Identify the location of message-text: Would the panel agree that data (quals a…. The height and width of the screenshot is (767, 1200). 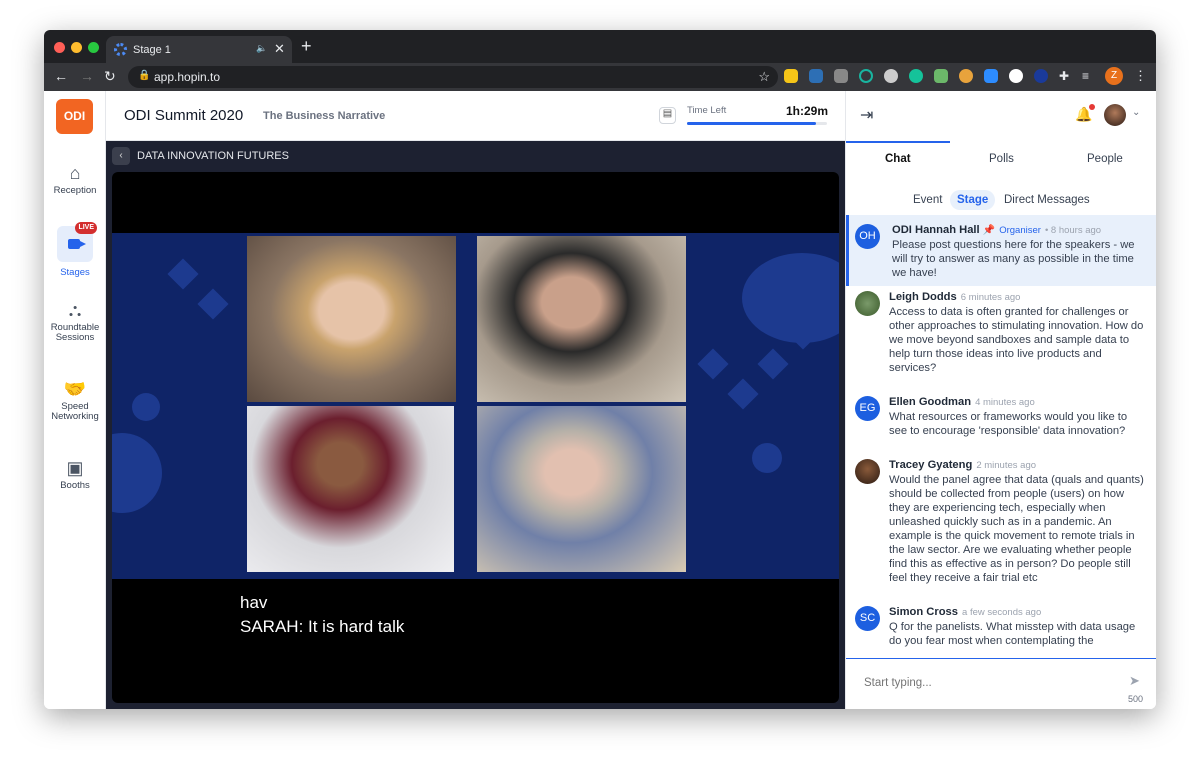
(1016, 529).